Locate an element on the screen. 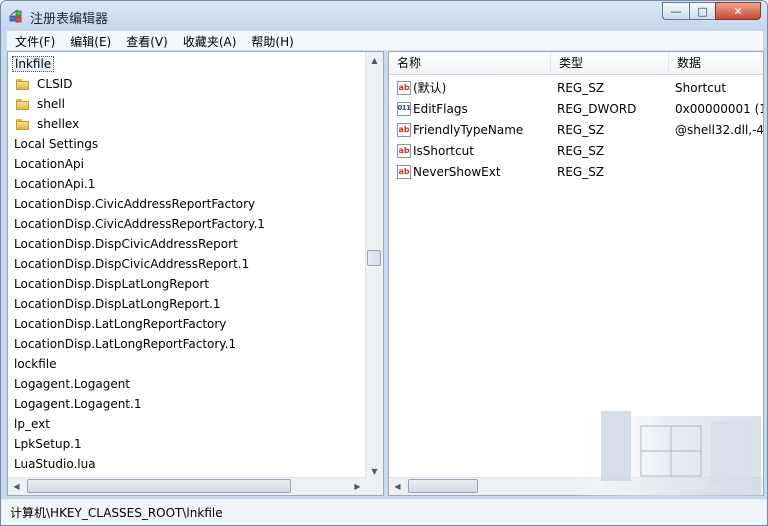  tree-item: lockfile is located at coordinates (35, 364).